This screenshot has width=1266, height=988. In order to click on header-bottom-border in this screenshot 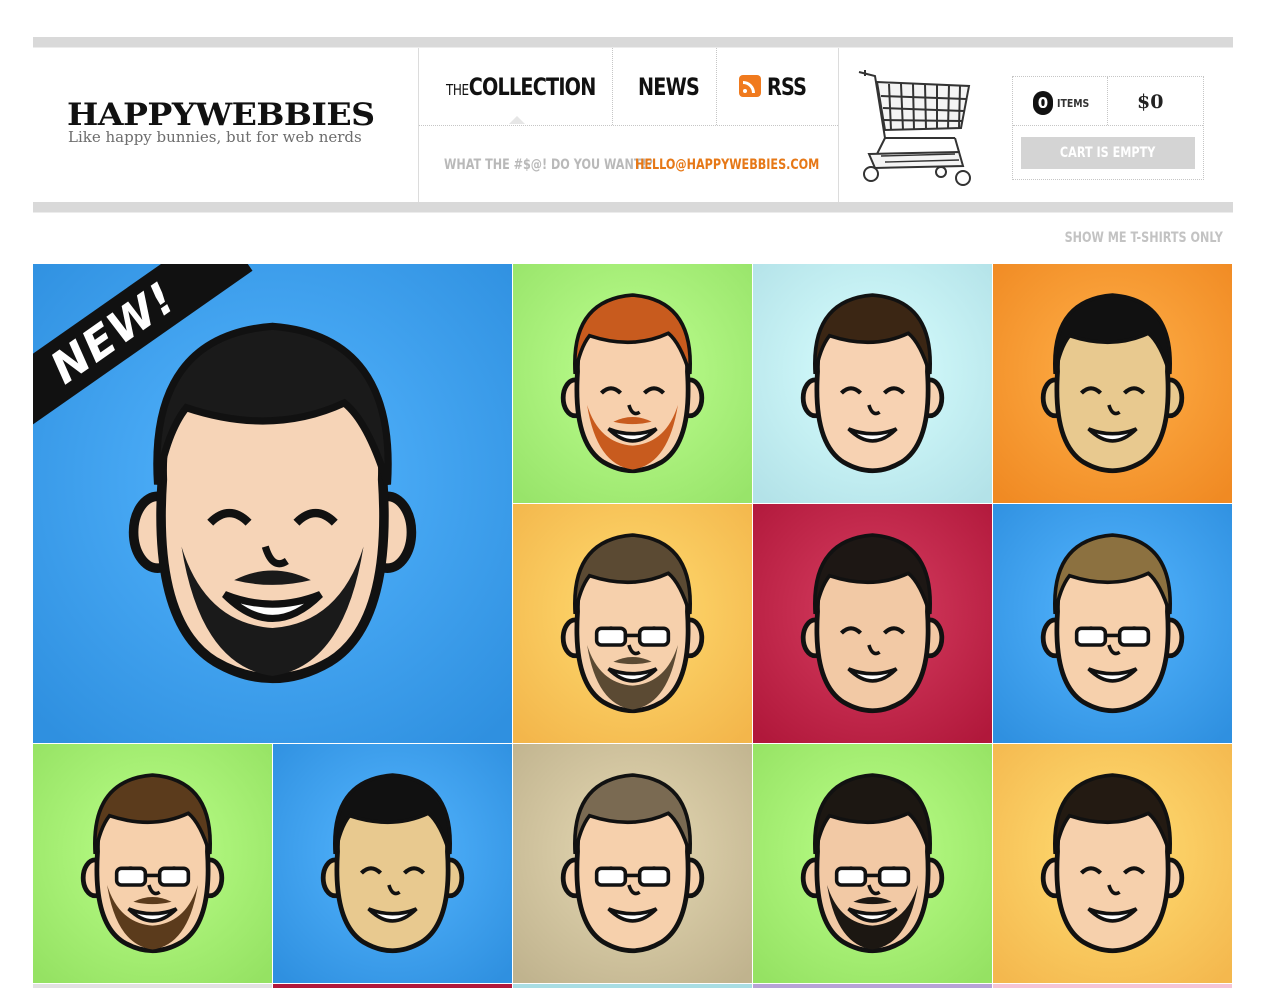, I will do `click(633, 207)`.